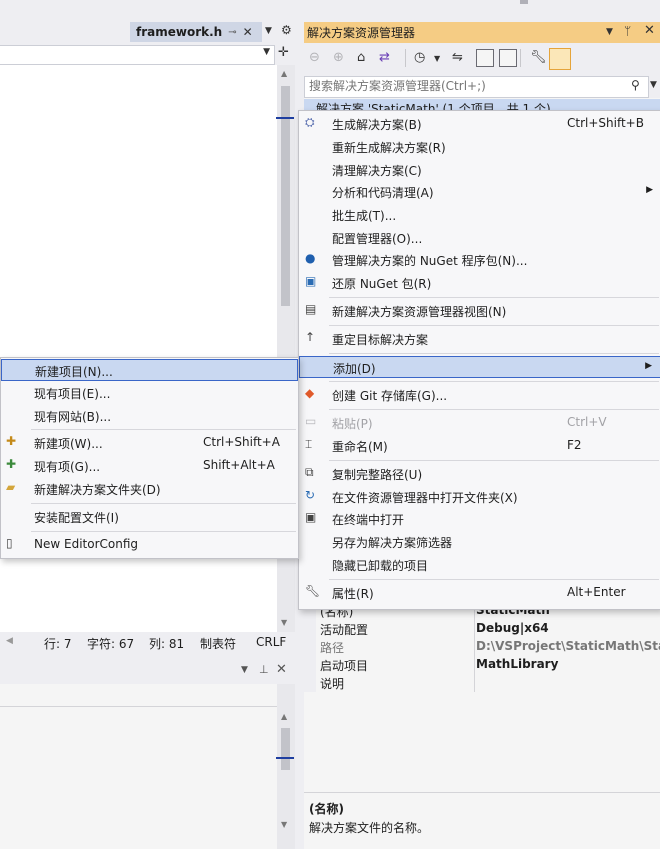 This screenshot has height=849, width=660. Describe the element at coordinates (137, 55) in the screenshot. I see `navigation-dropdown: ▼` at that location.